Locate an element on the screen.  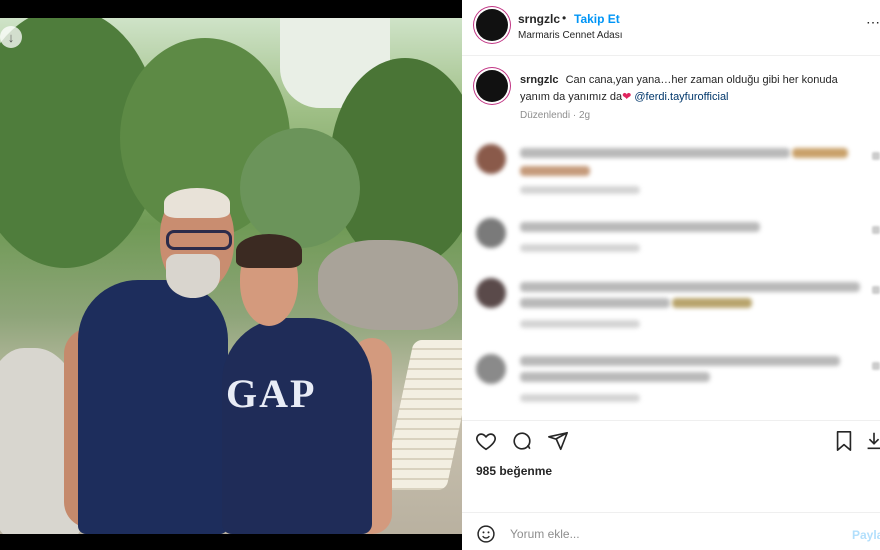
edited-meta: Düzenlendi · 2g is located at coordinates (555, 115).